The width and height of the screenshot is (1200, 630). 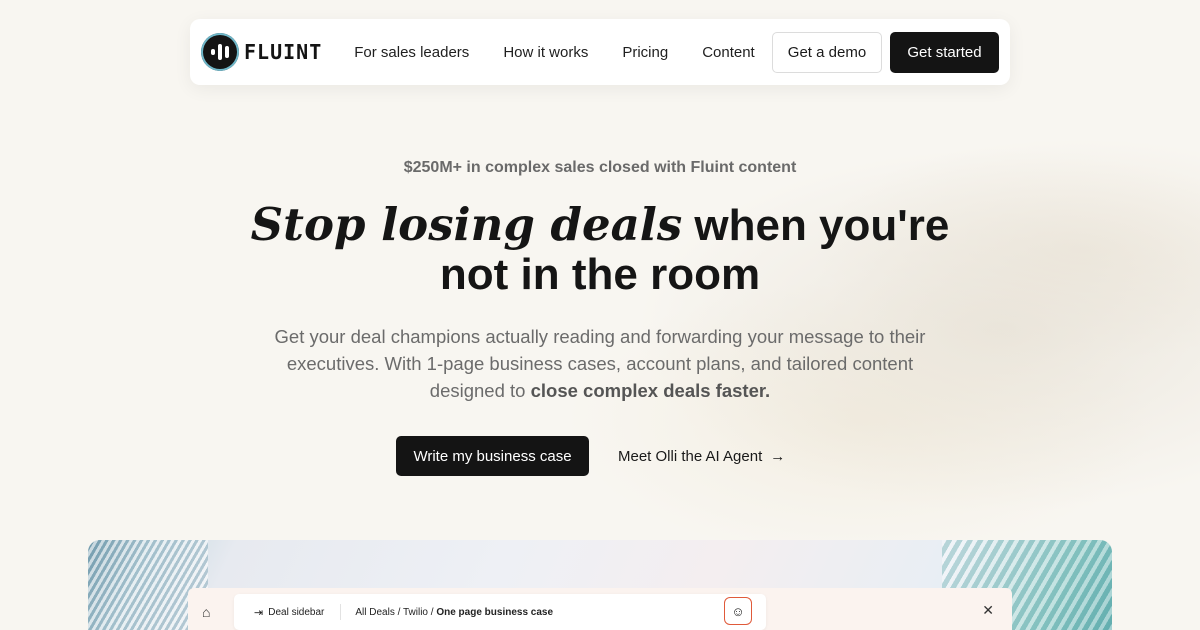 I want to click on arrow-right-icon: →, so click(x=778, y=456).